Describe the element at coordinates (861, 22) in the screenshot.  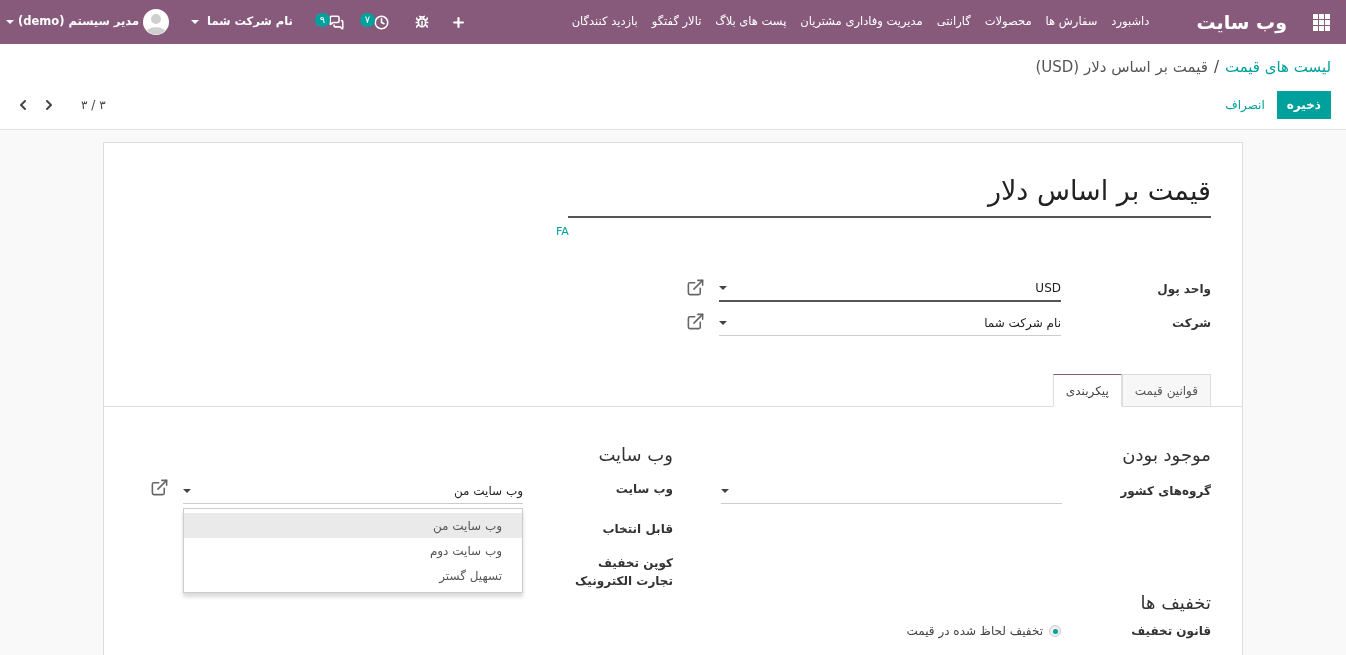
I see `menu-item: مدیریت وفاداری مشتریان` at that location.